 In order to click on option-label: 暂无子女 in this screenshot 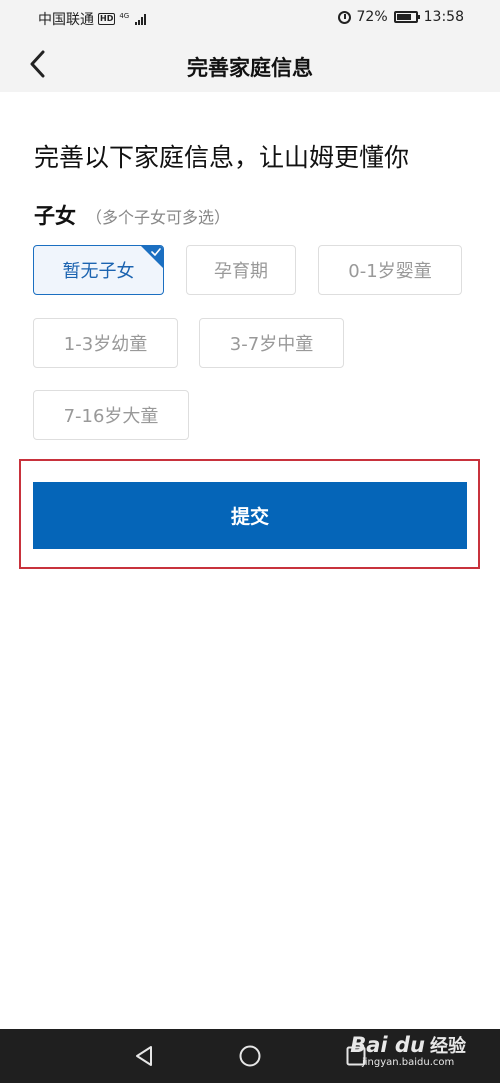, I will do `click(98, 271)`.